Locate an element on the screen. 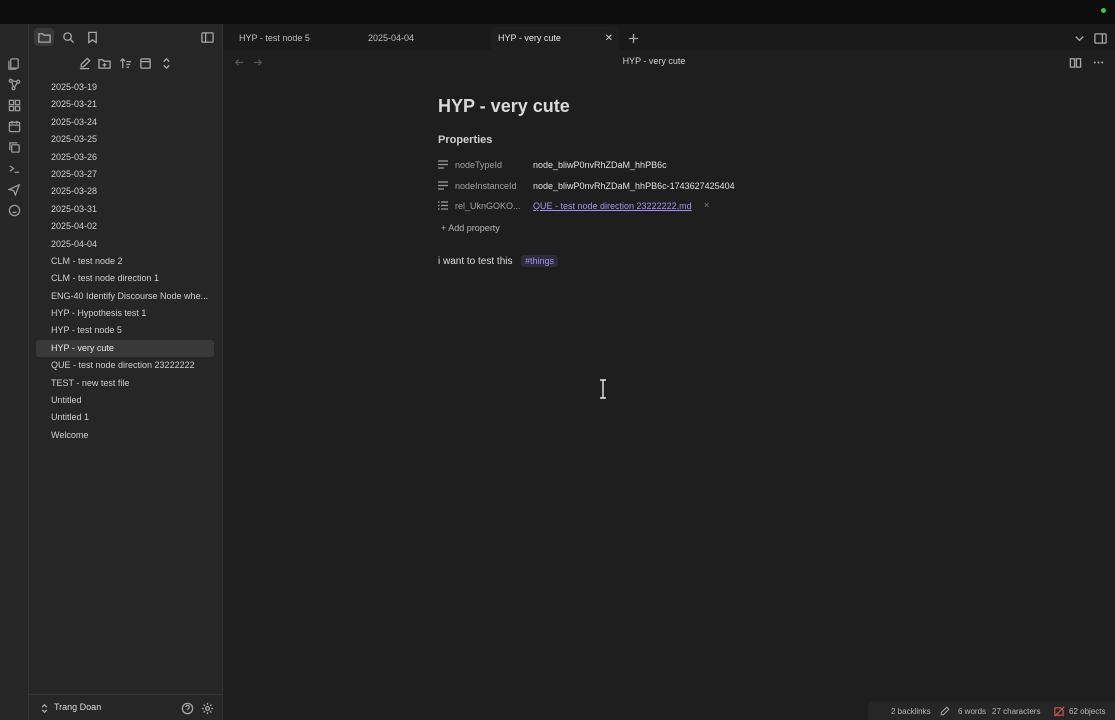  sidebar-tabs is located at coordinates (126, 37).